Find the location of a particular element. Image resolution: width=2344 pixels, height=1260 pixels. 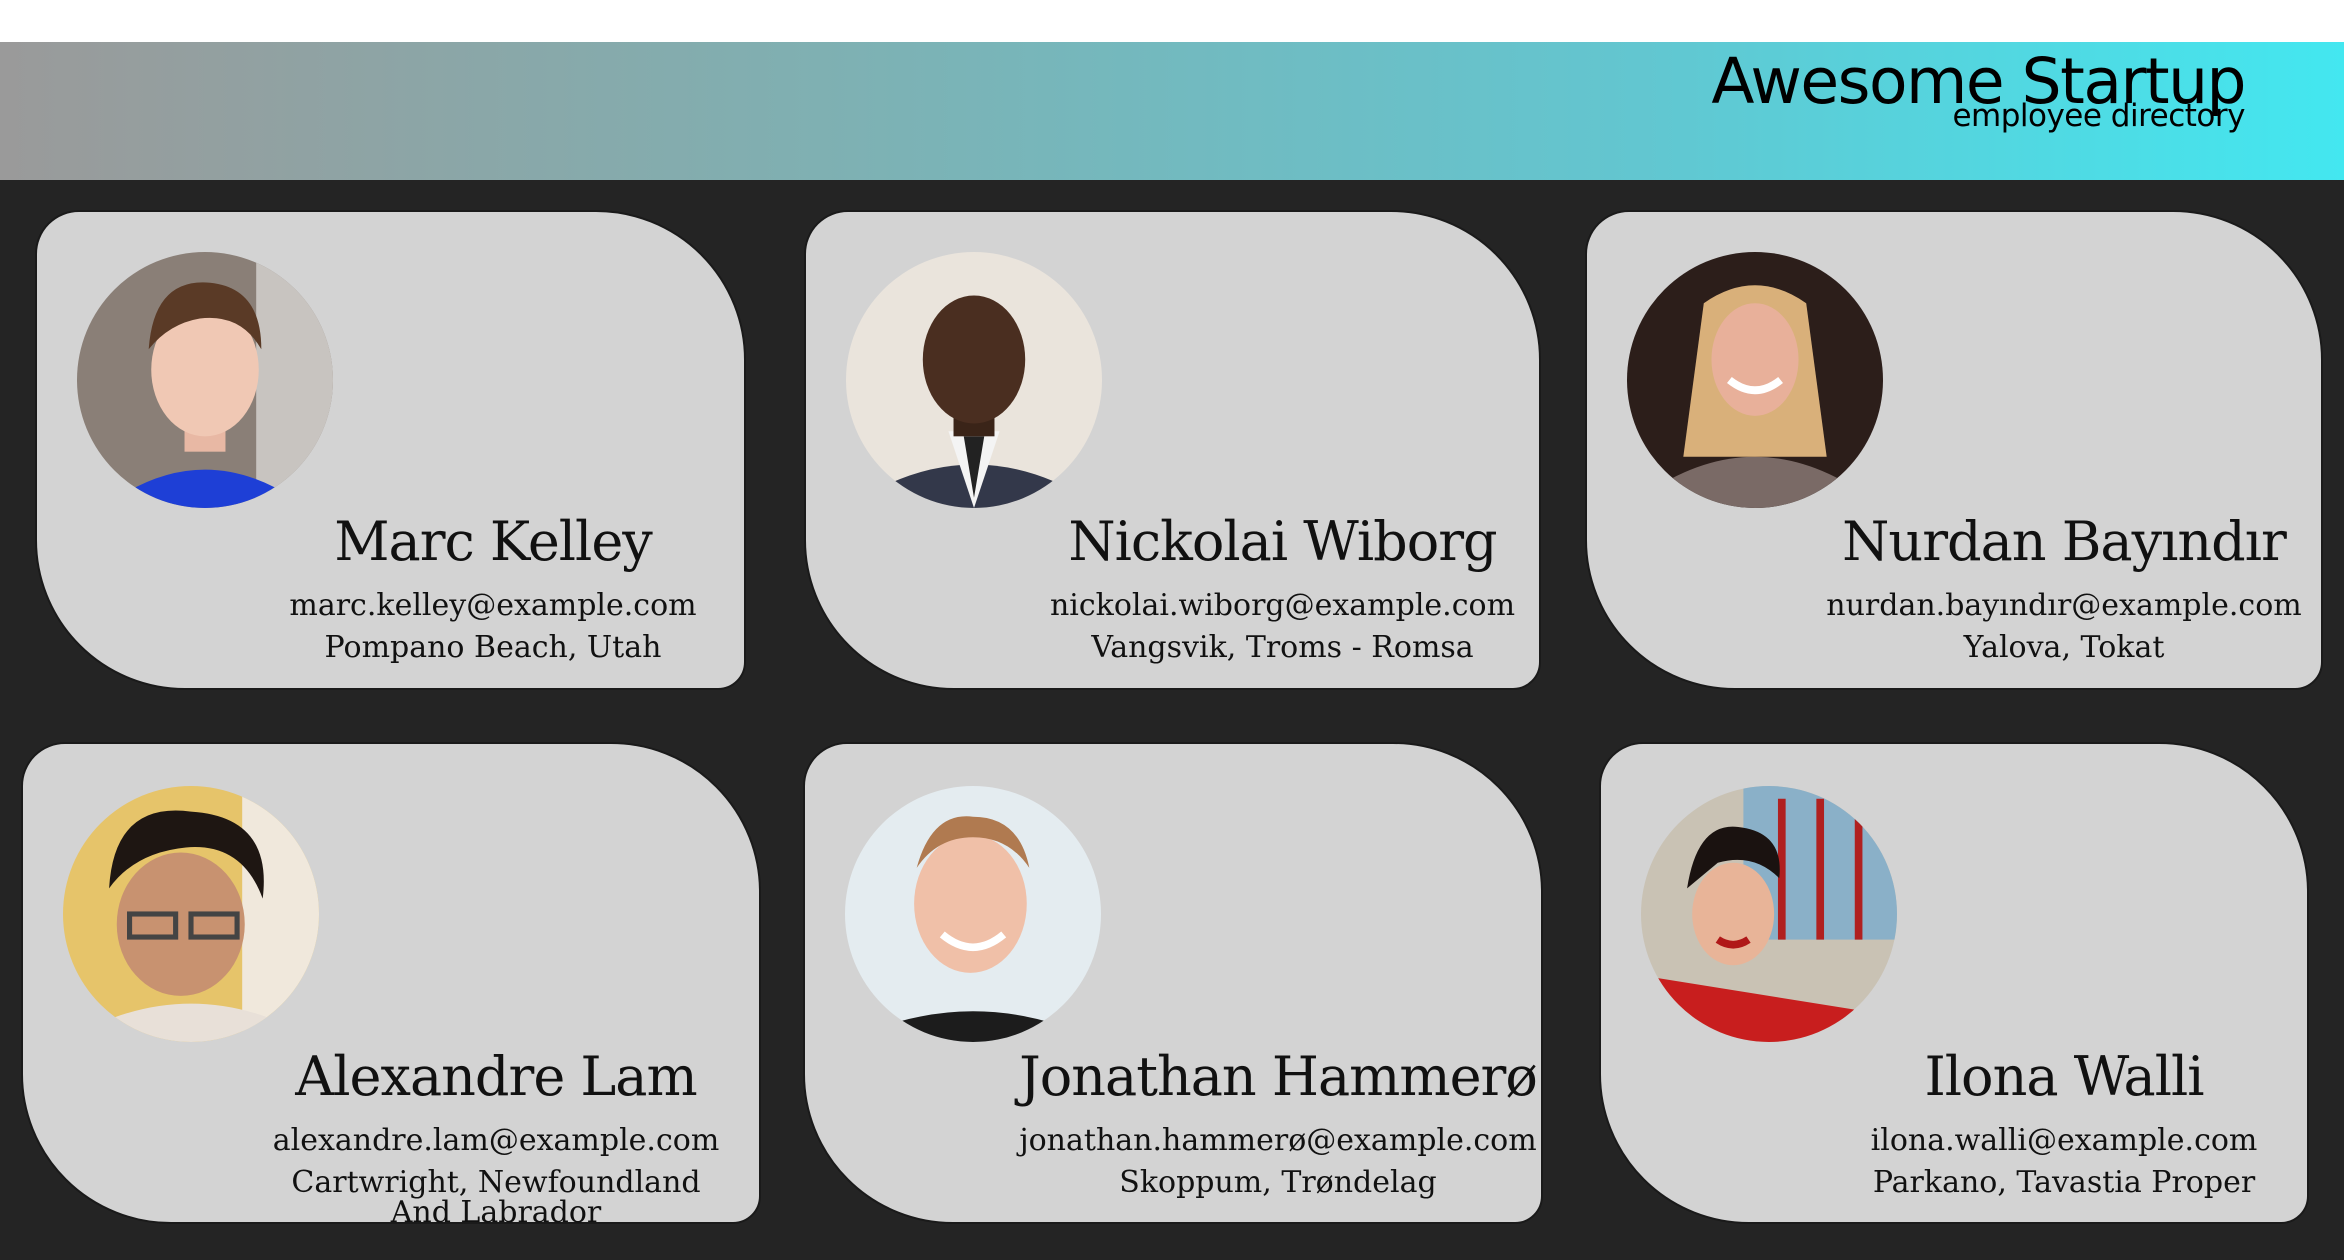

employee-location: Vangsvik, Troms - Romsa is located at coordinates (1282, 647).